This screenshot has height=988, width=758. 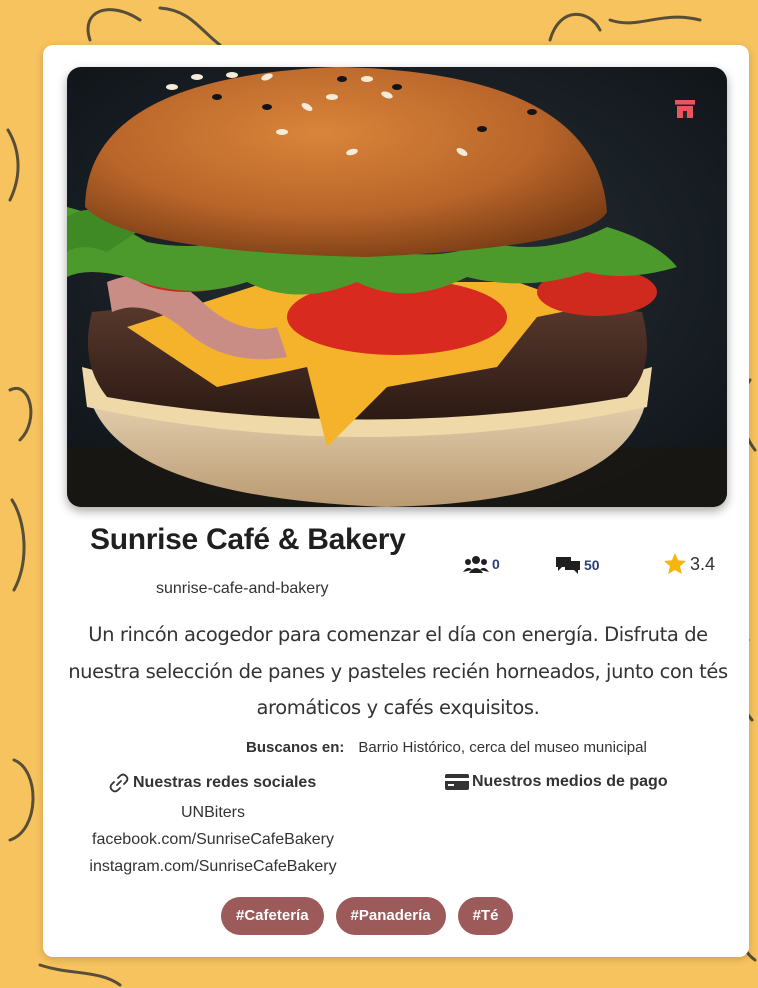 I want to click on reviews-count: 50, so click(x=592, y=565).